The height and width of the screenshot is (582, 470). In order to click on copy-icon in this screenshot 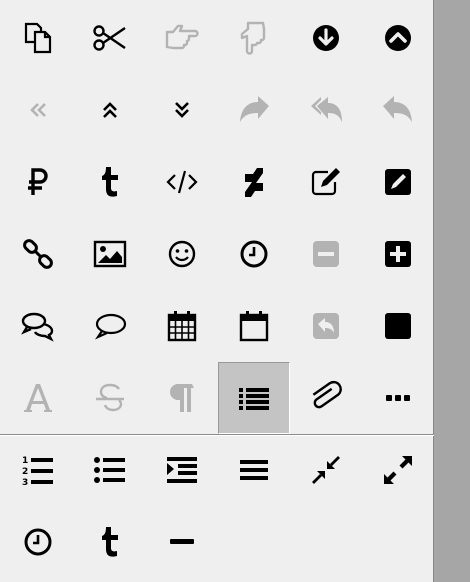, I will do `click(38, 38)`.